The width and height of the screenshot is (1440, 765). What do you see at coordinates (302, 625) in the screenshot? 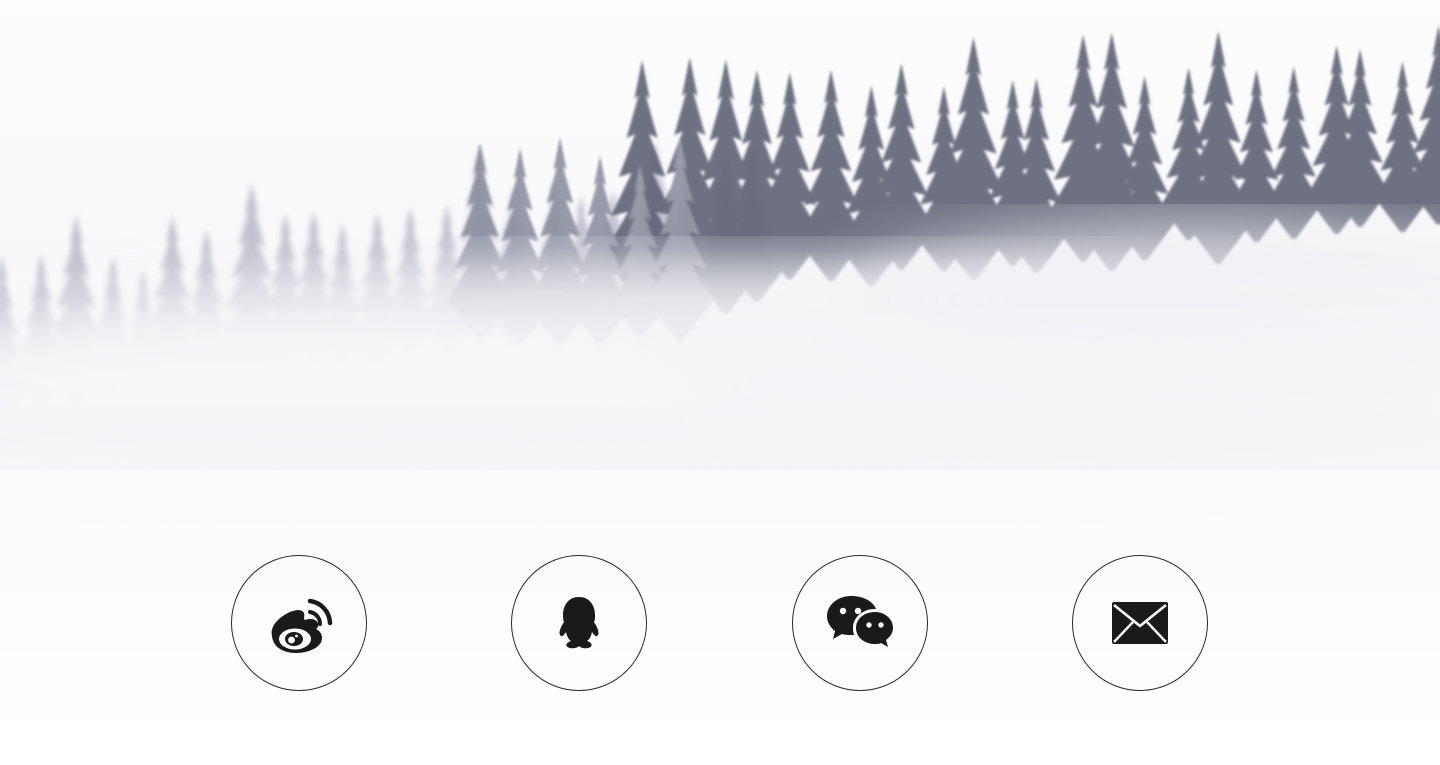
I see `weibo-icon` at bounding box center [302, 625].